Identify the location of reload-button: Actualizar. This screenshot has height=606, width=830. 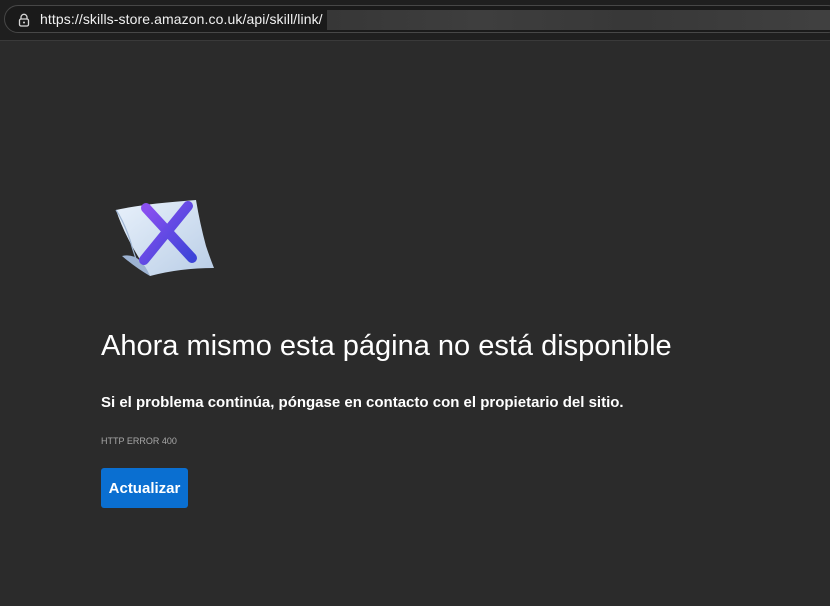
(144, 488).